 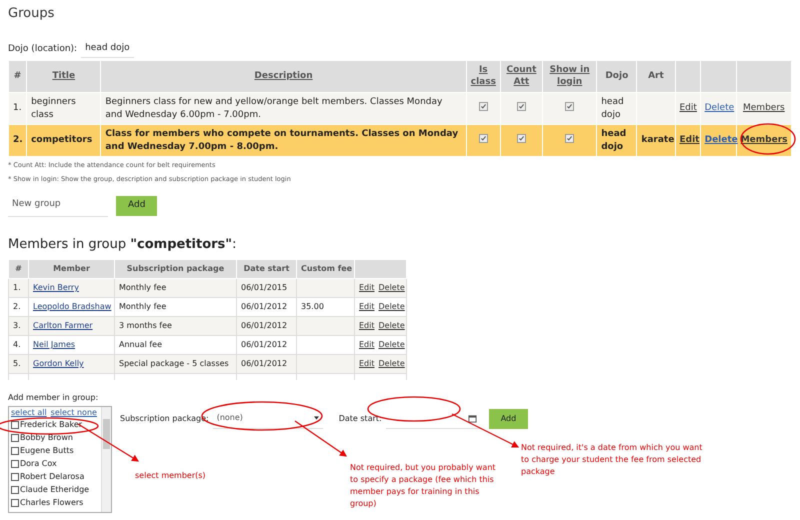 I want to click on annotation-note: Not required, but you probably want to specify a package (fee which this member pays for training in this group), so click(x=423, y=486).